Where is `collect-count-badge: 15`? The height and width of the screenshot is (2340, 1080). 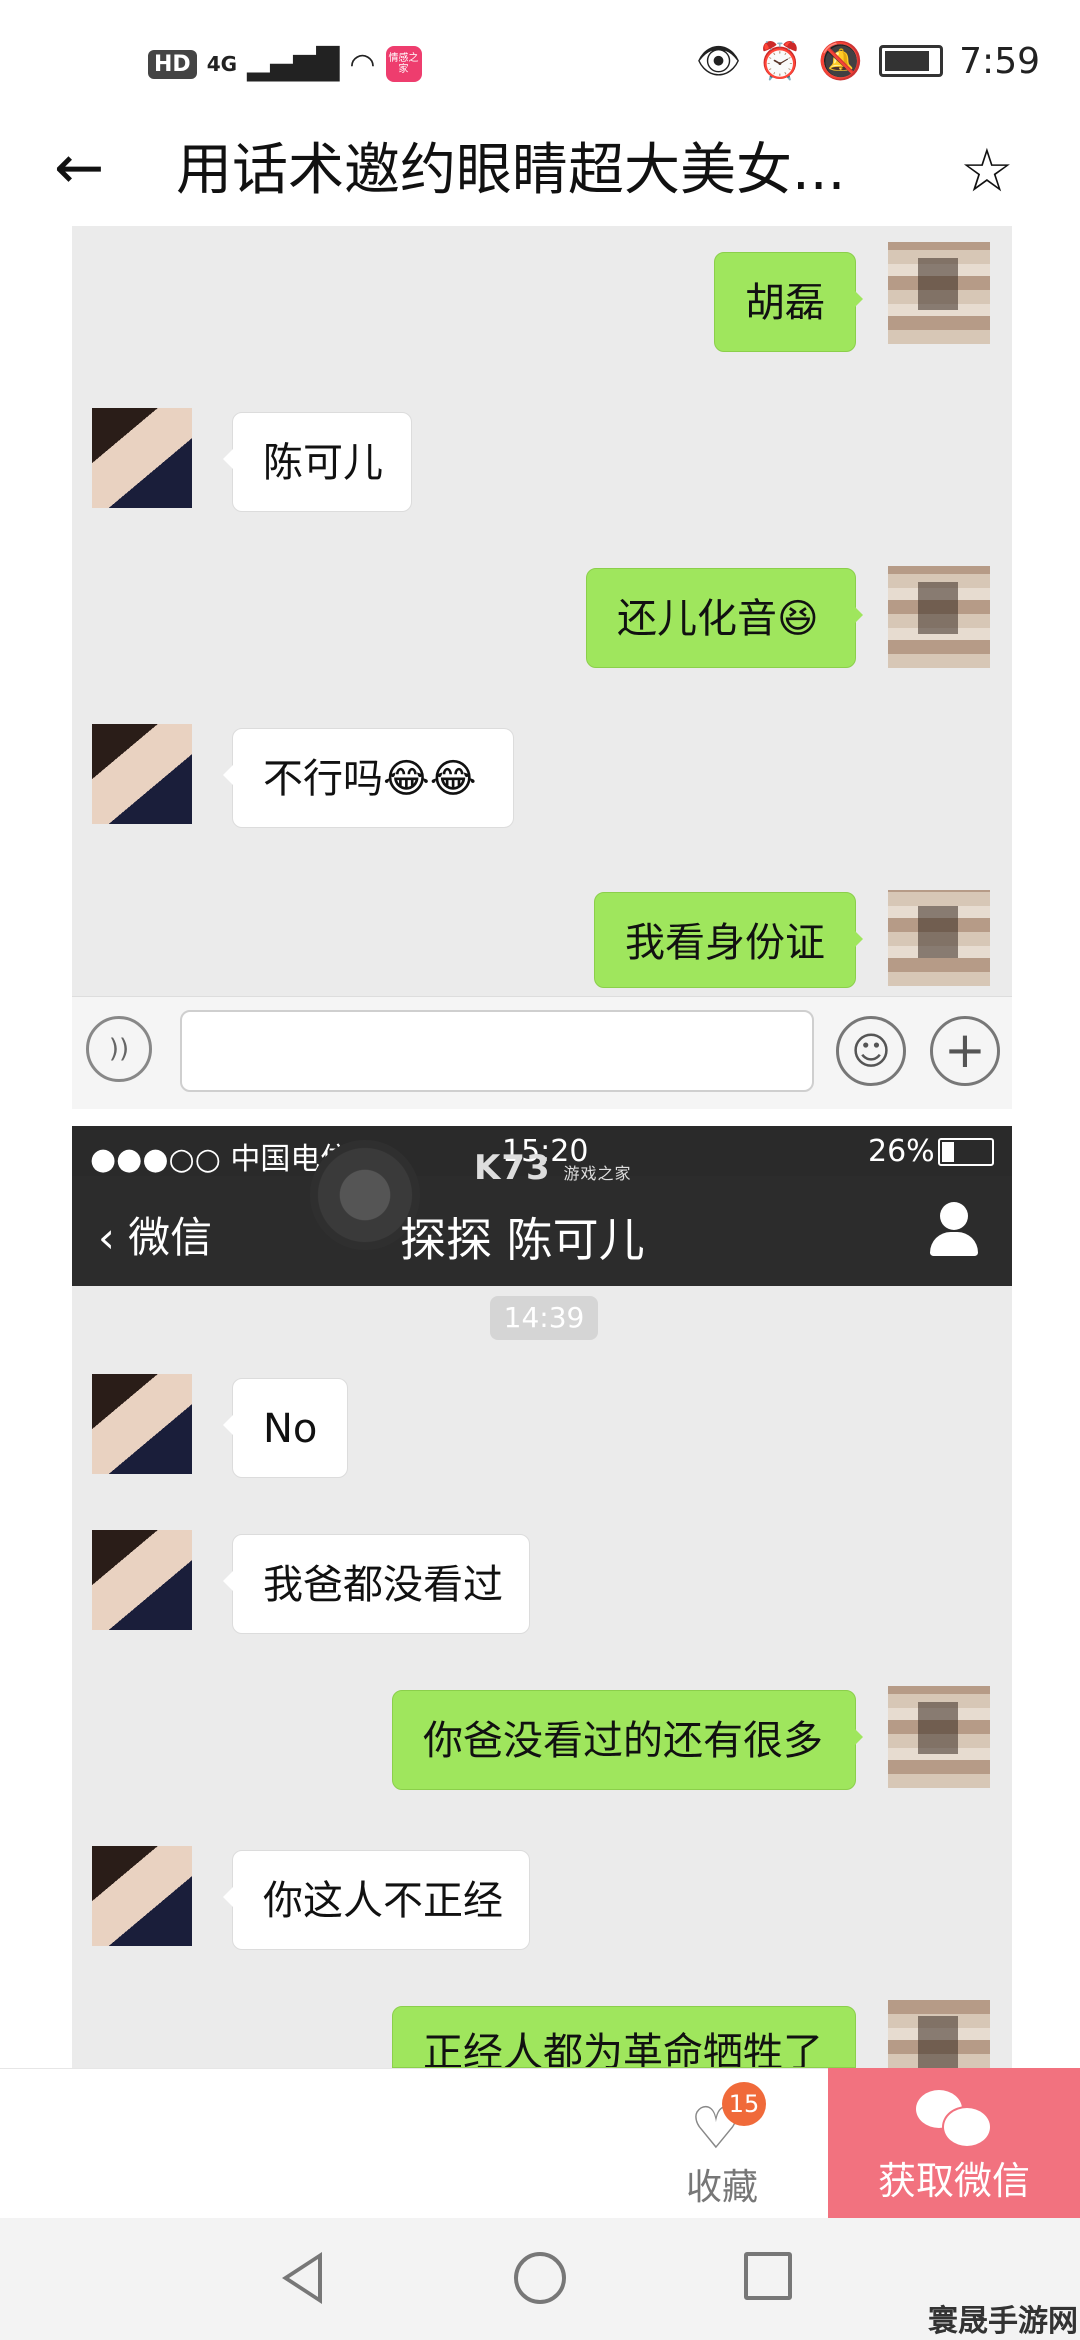
collect-count-badge: 15 is located at coordinates (744, 2104).